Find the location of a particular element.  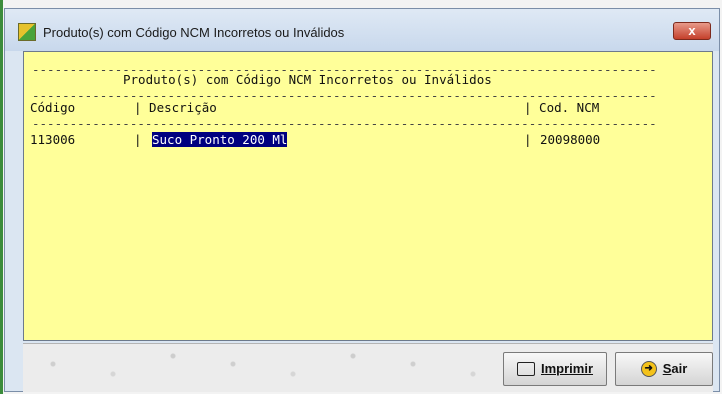

exit-button: ➜ Sair is located at coordinates (664, 369).